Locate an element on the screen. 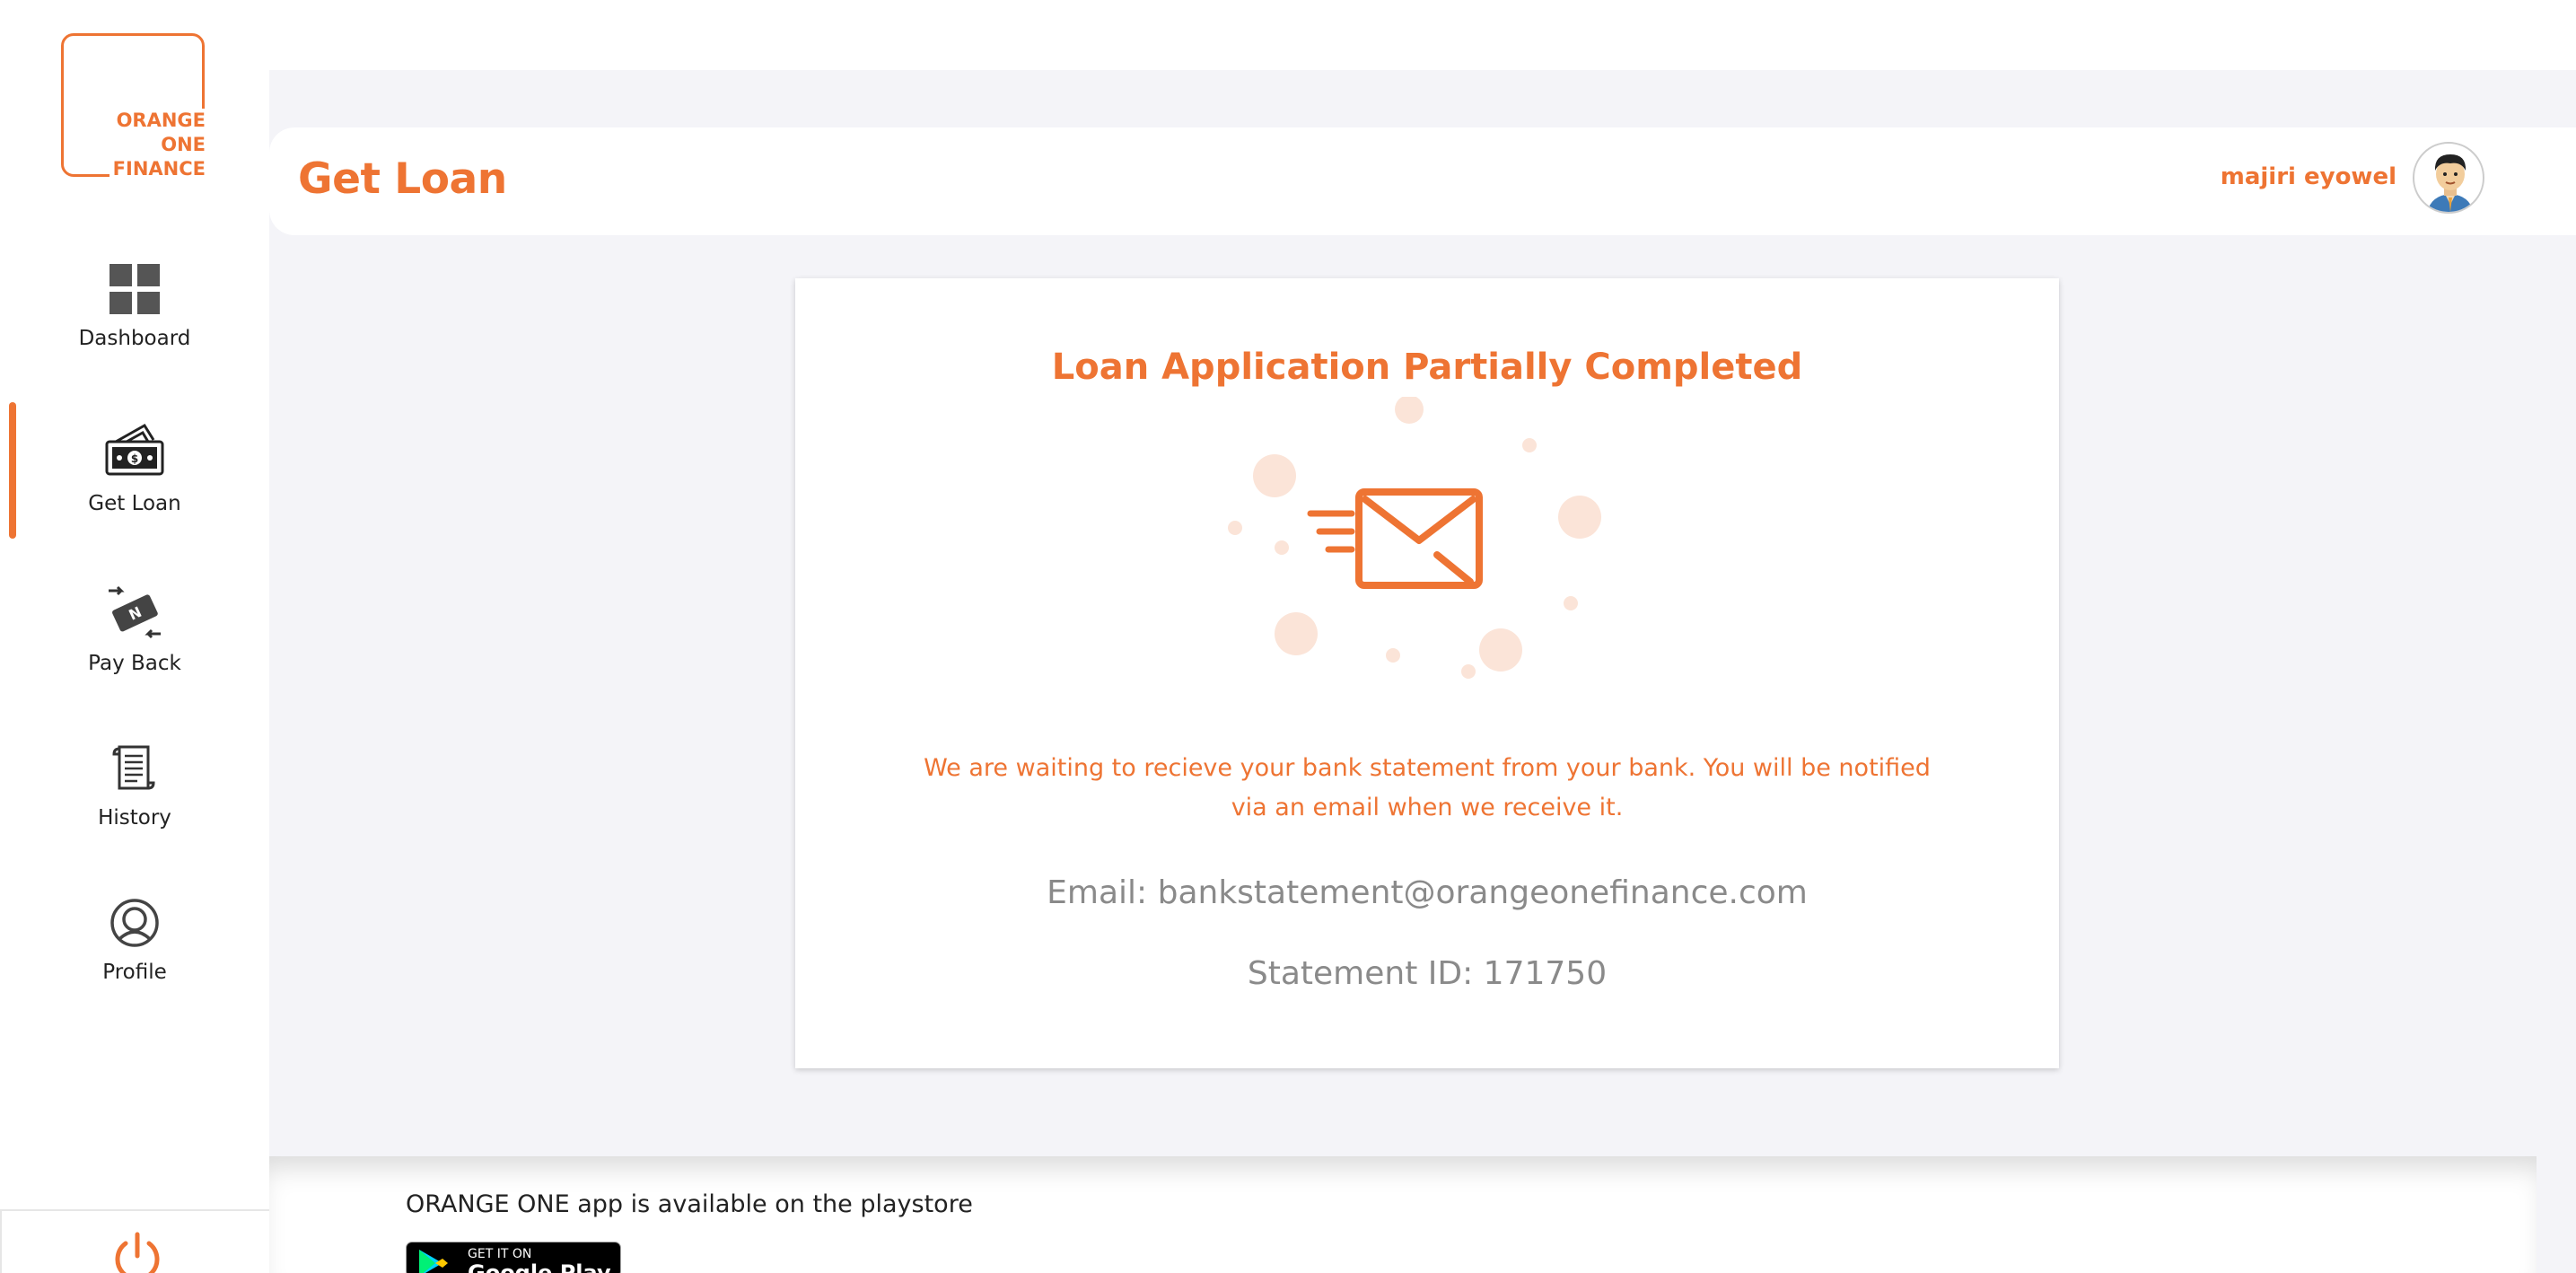 This screenshot has height=1273, width=2576. badge-big-text: Google Play is located at coordinates (539, 1266).